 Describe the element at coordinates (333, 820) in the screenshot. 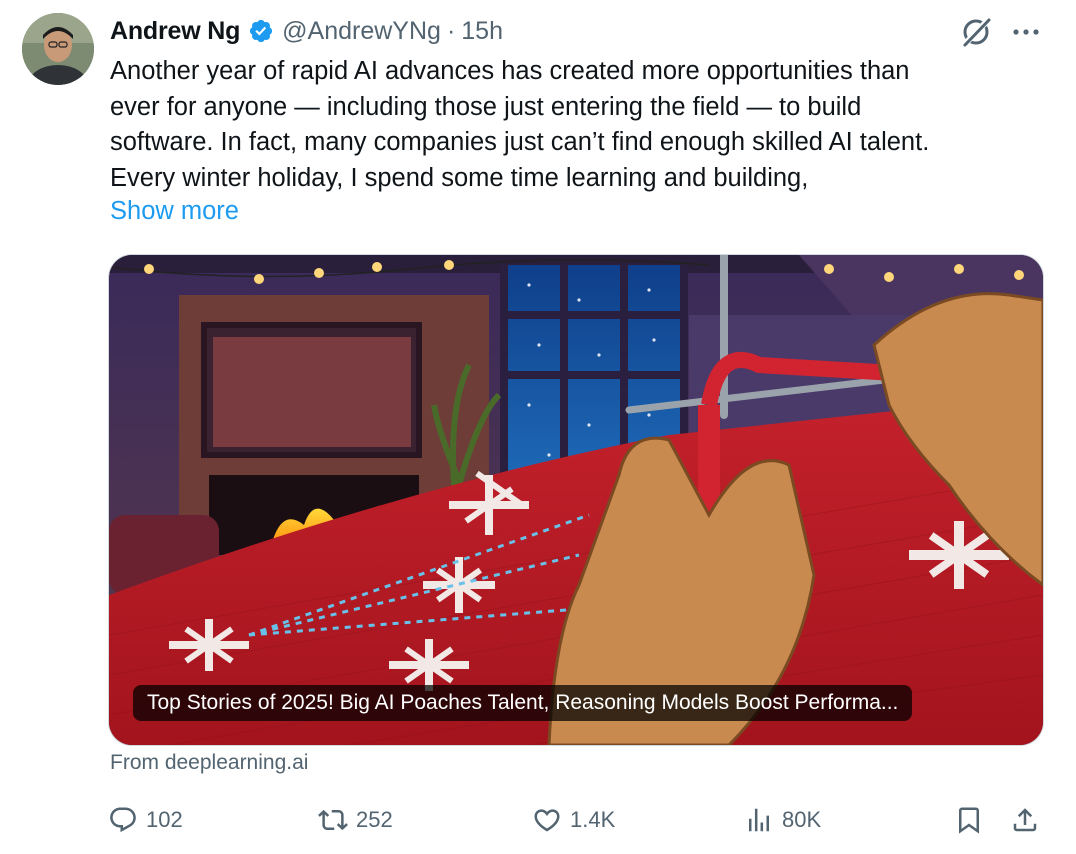

I see `repost-icon` at that location.